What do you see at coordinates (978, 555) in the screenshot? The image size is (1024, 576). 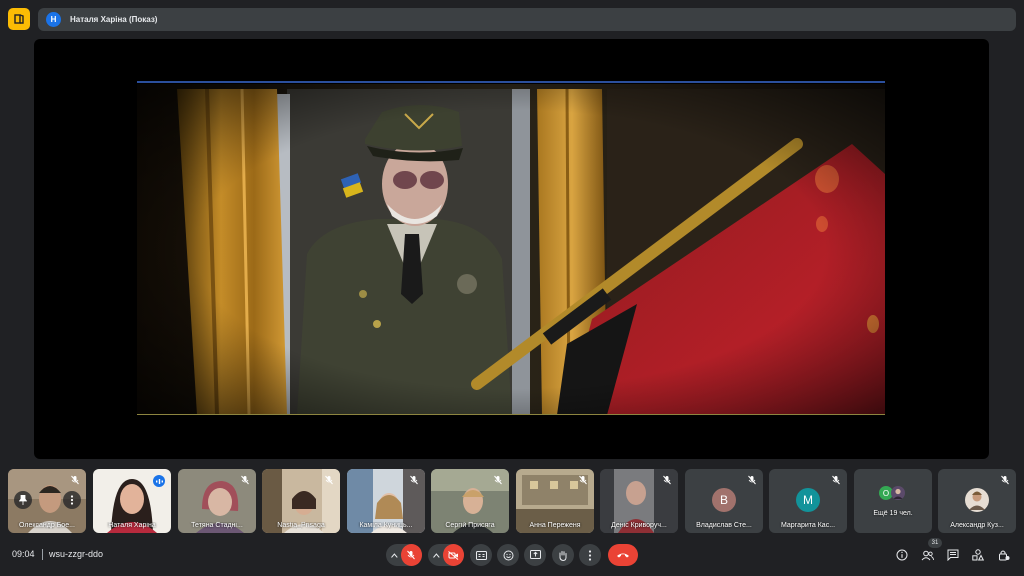 I see `activities-icon` at bounding box center [978, 555].